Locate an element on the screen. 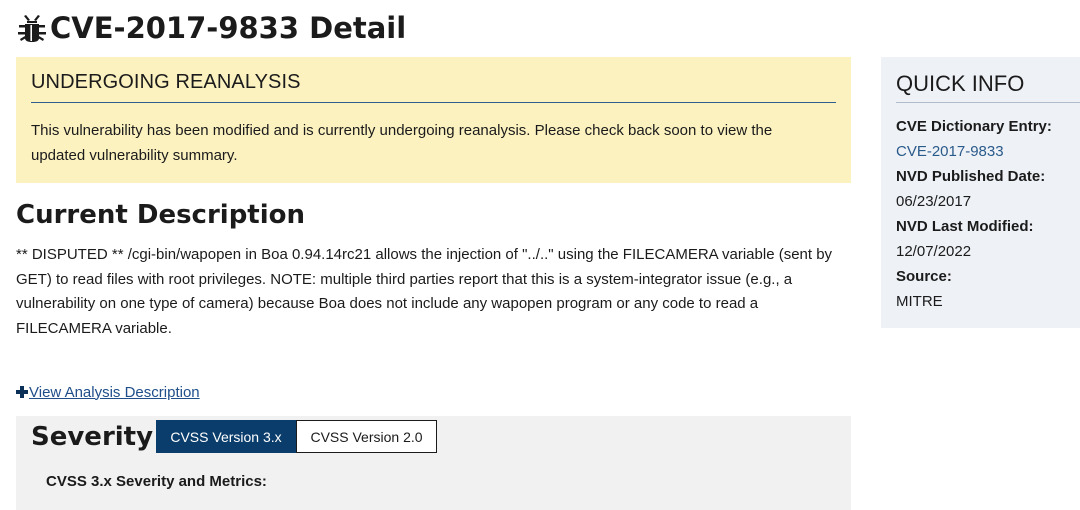  page-title: CVE-2017-9833 Detail is located at coordinates (211, 28).